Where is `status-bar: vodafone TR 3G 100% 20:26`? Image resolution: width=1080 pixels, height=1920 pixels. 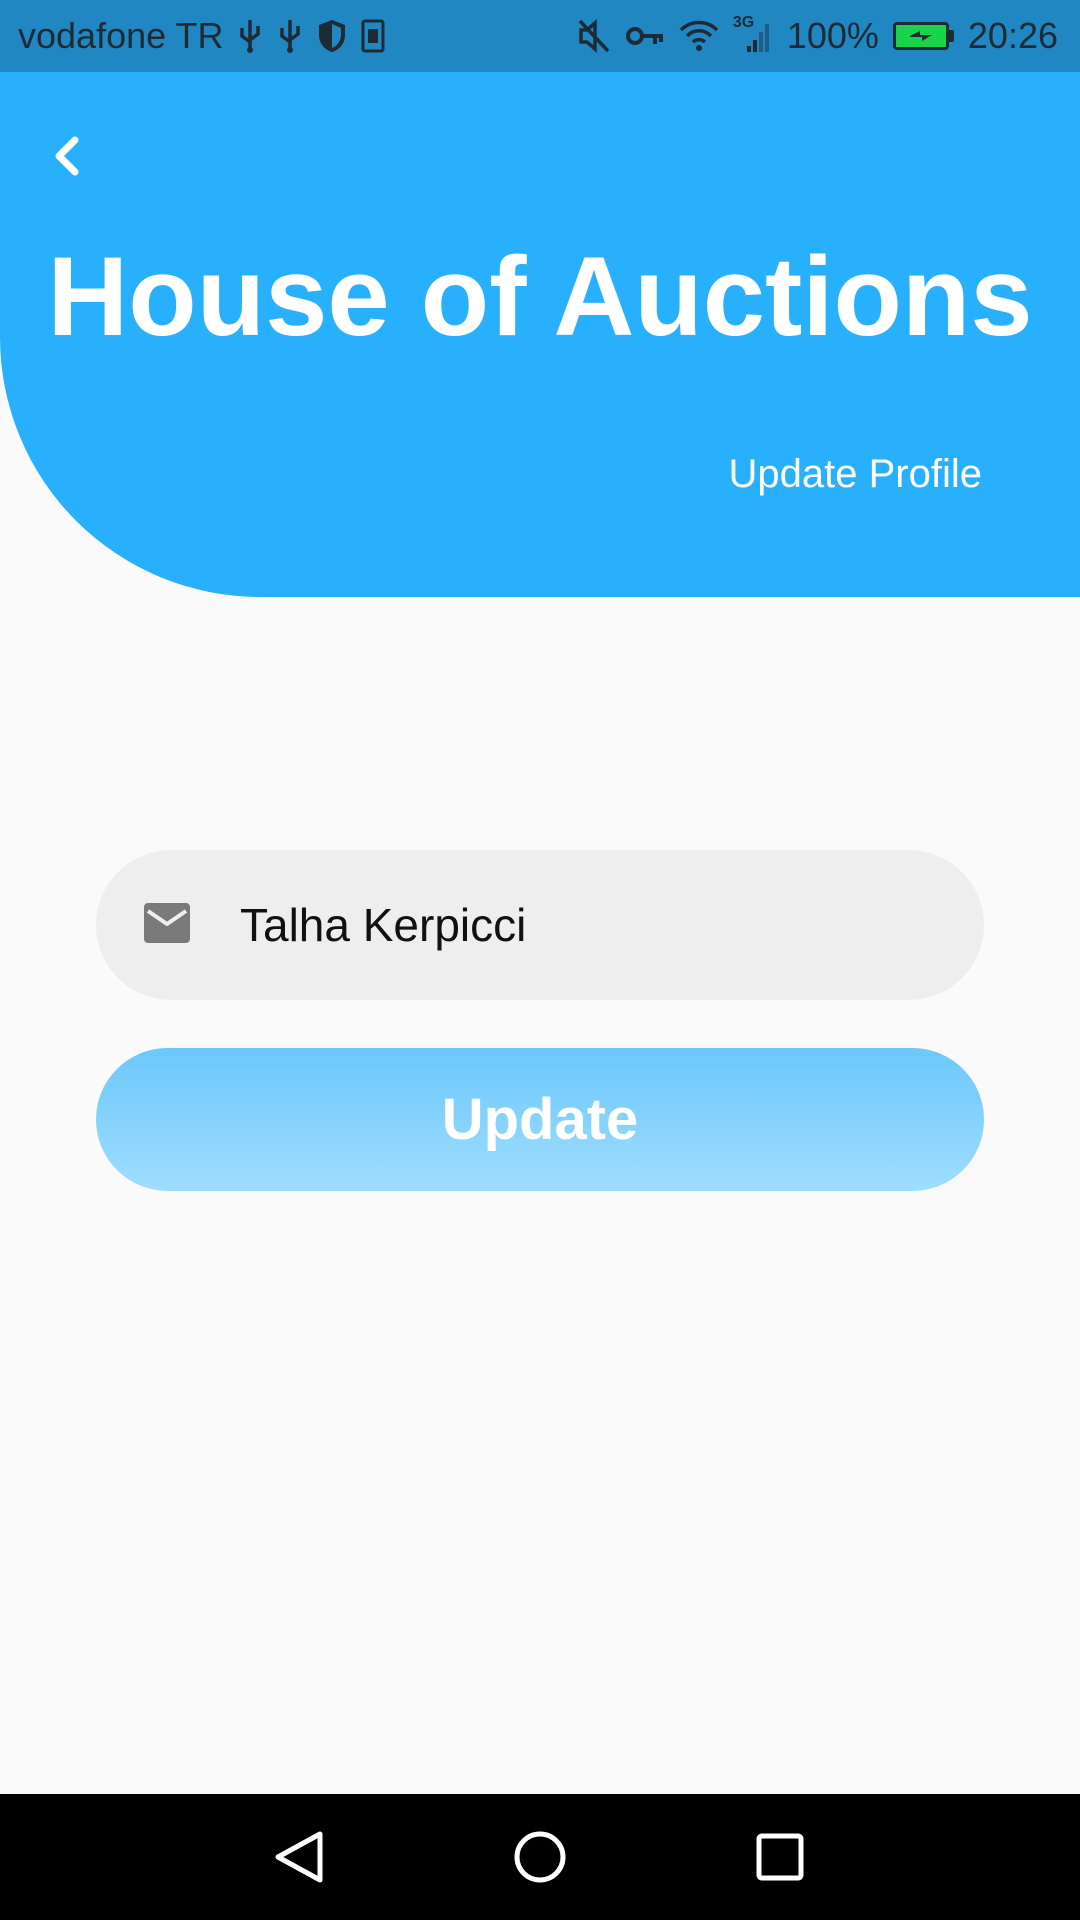
status-bar: vodafone TR 3G 100% 20:26 is located at coordinates (540, 36).